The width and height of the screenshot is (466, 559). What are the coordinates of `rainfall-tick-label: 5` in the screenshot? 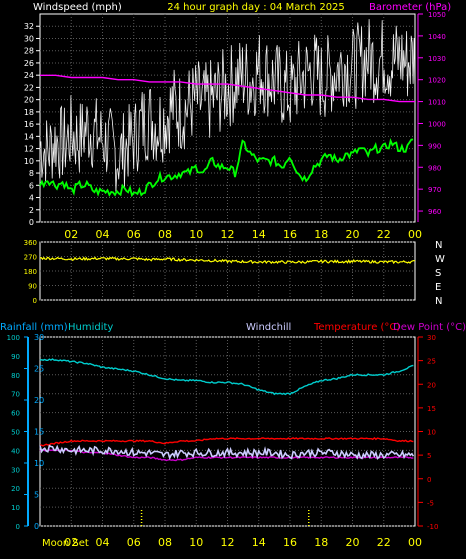 It's located at (36, 495).